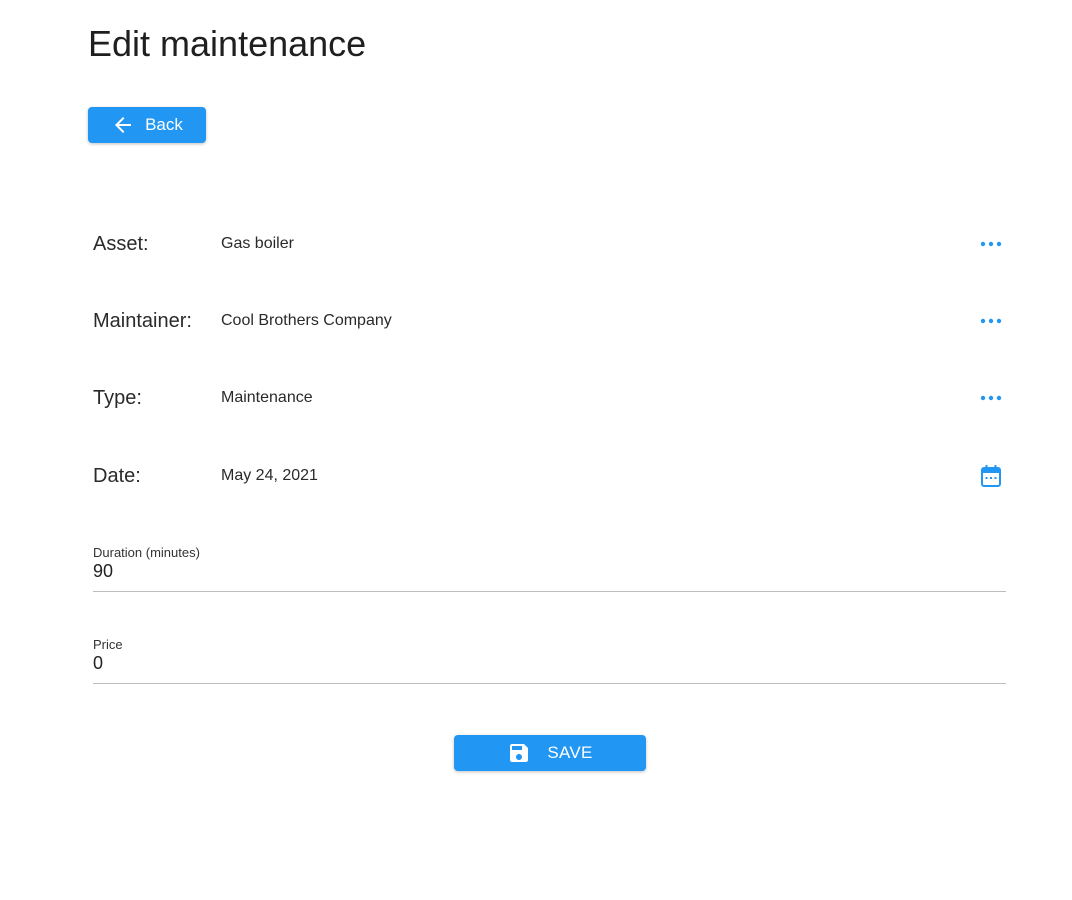  Describe the element at coordinates (117, 397) in the screenshot. I see `type-label: Type:` at that location.